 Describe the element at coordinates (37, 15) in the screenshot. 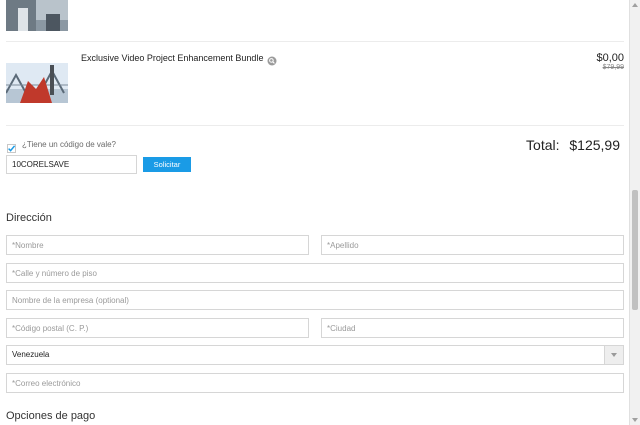

I see `product-thumbnail-previous` at that location.